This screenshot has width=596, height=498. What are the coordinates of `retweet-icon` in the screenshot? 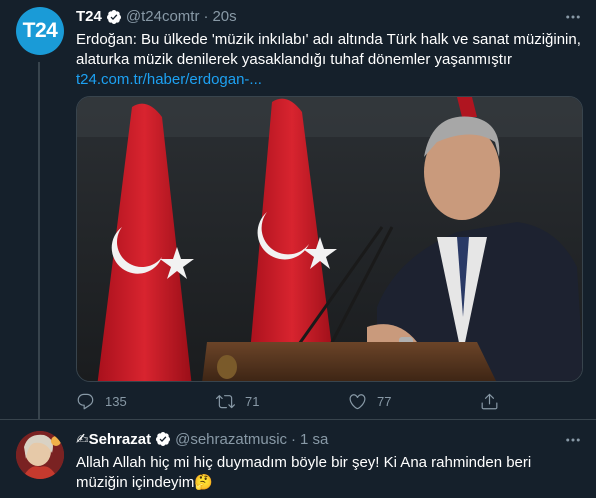 It's located at (225, 402).